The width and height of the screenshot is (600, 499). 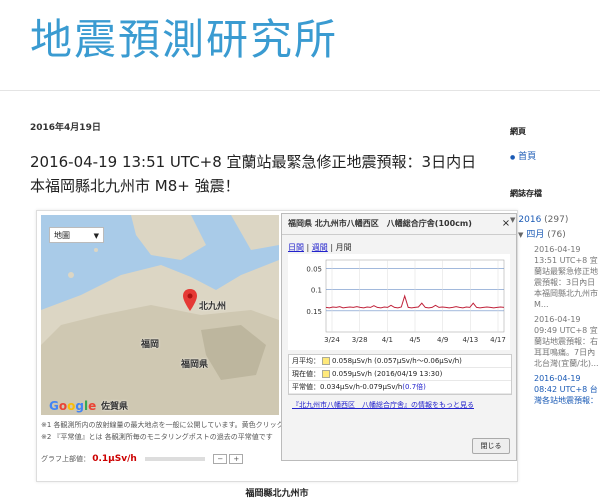 I want to click on map-label-fukuoka-ken: 福岡県, so click(x=195, y=365).